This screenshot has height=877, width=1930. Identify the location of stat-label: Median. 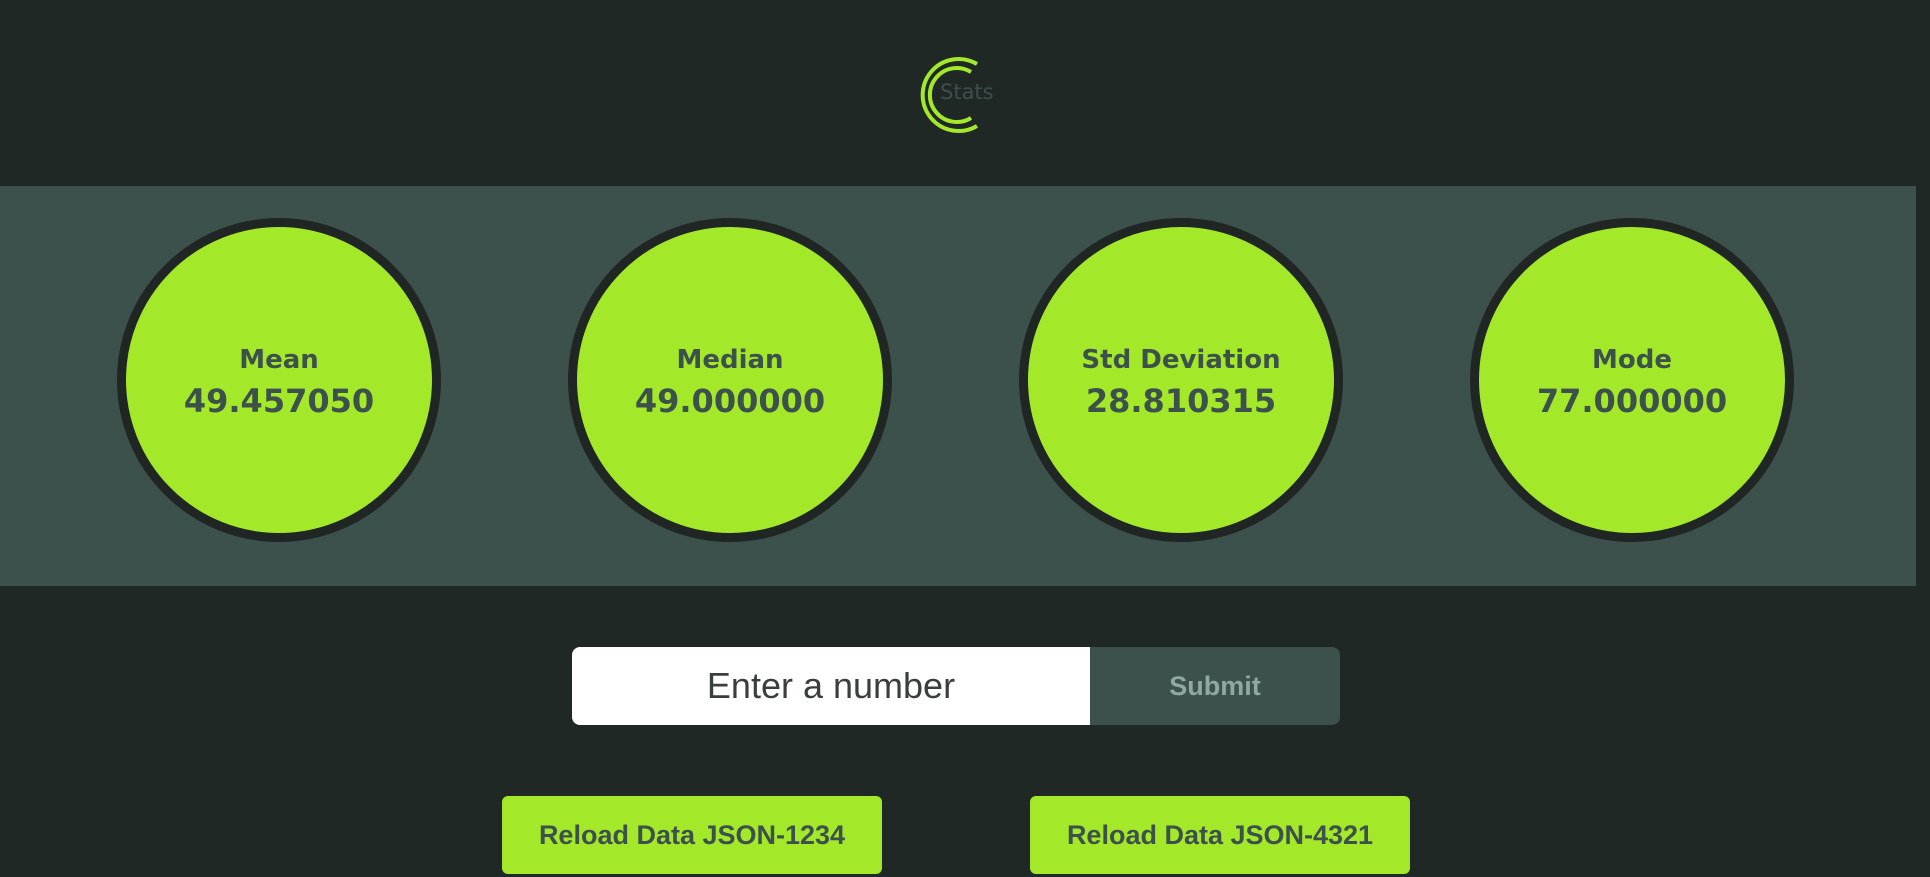
(730, 360).